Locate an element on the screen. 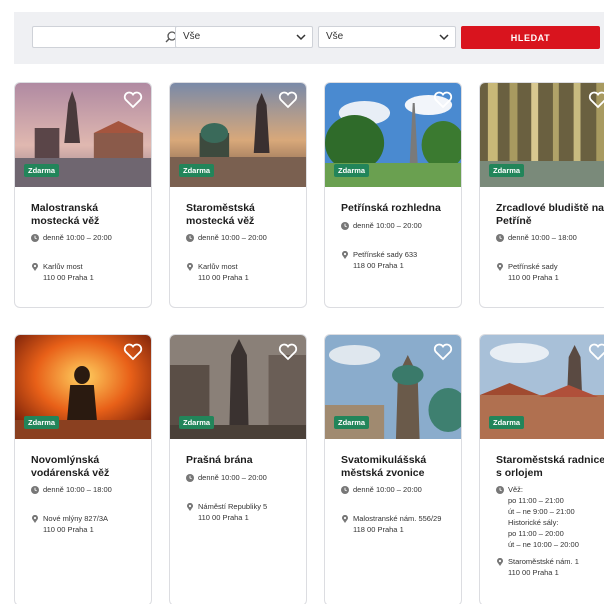 The width and height of the screenshot is (604, 604). search-bar: Vše Vše HLEDAT is located at coordinates (309, 38).